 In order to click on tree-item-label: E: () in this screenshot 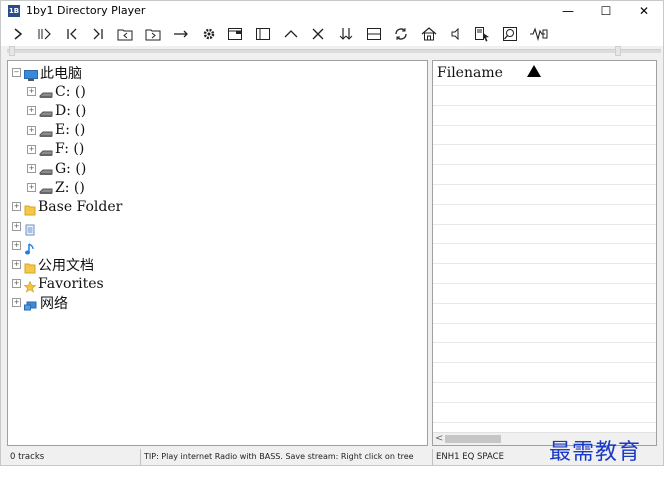, I will do `click(70, 130)`.